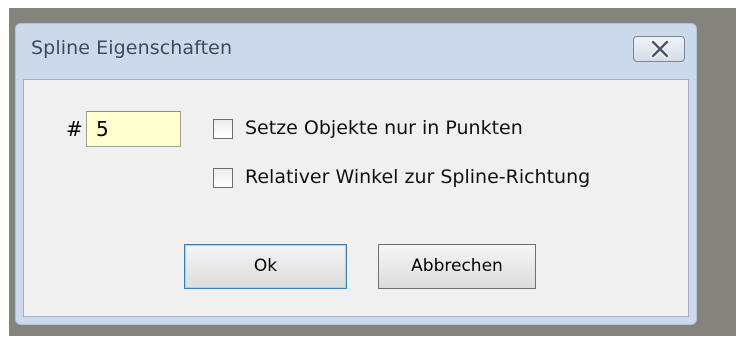 Image resolution: width=736 pixels, height=341 pixels. Describe the element at coordinates (4, 170) in the screenshot. I see `desktop-edge-left` at that location.